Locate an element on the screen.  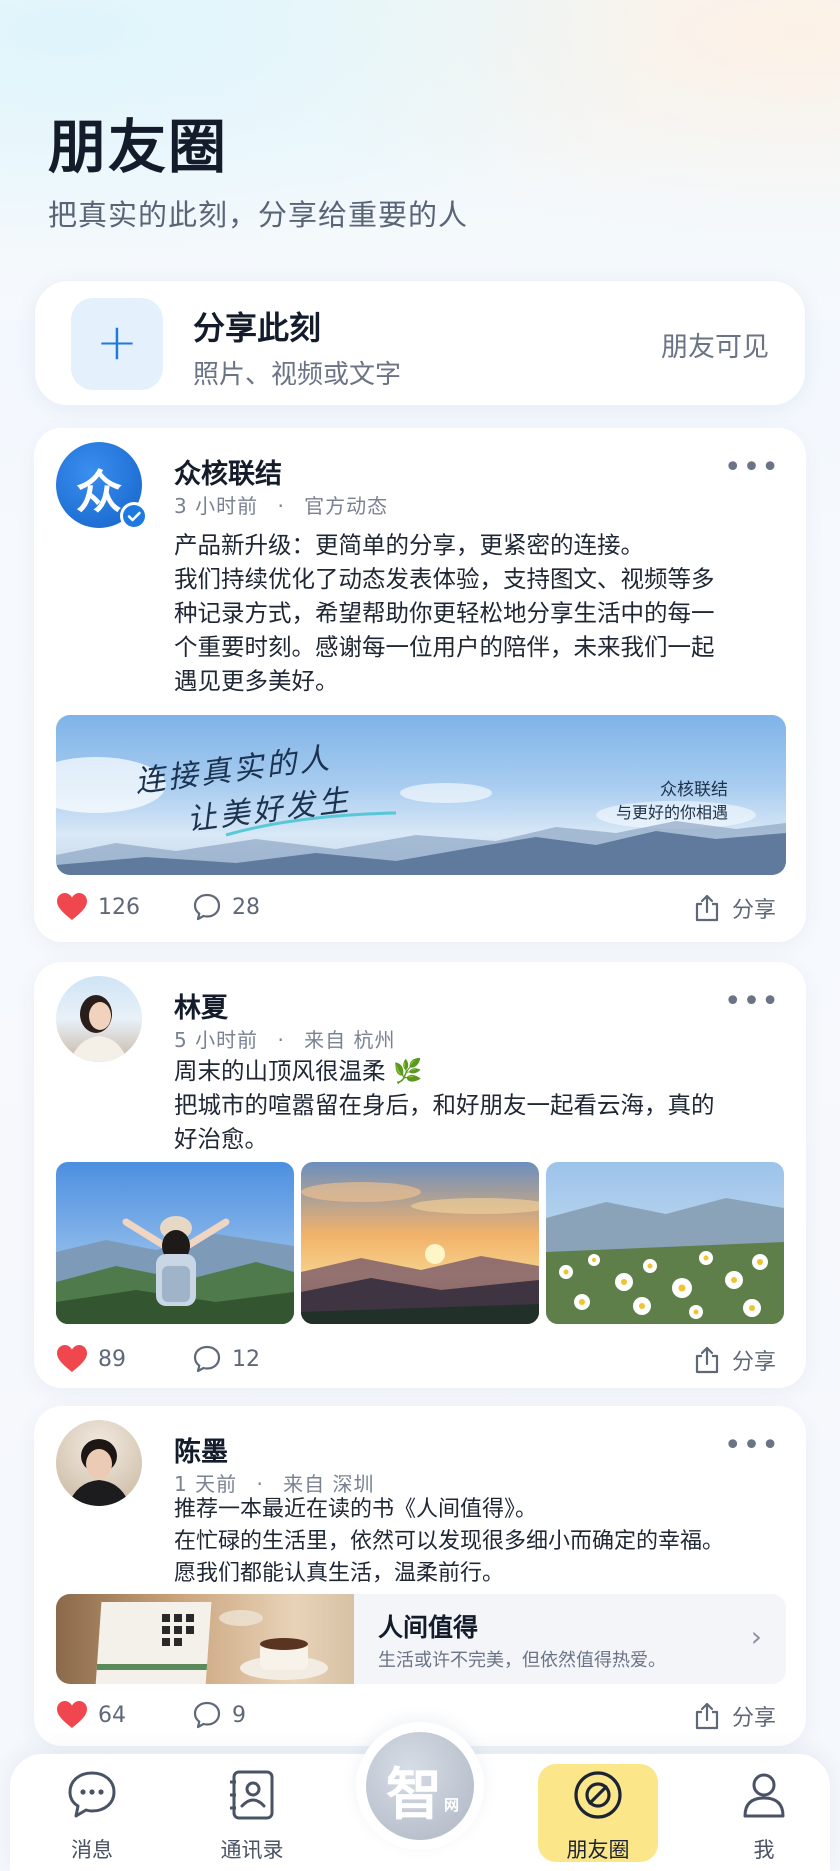
chevron-right-icon: › is located at coordinates (756, 1636).